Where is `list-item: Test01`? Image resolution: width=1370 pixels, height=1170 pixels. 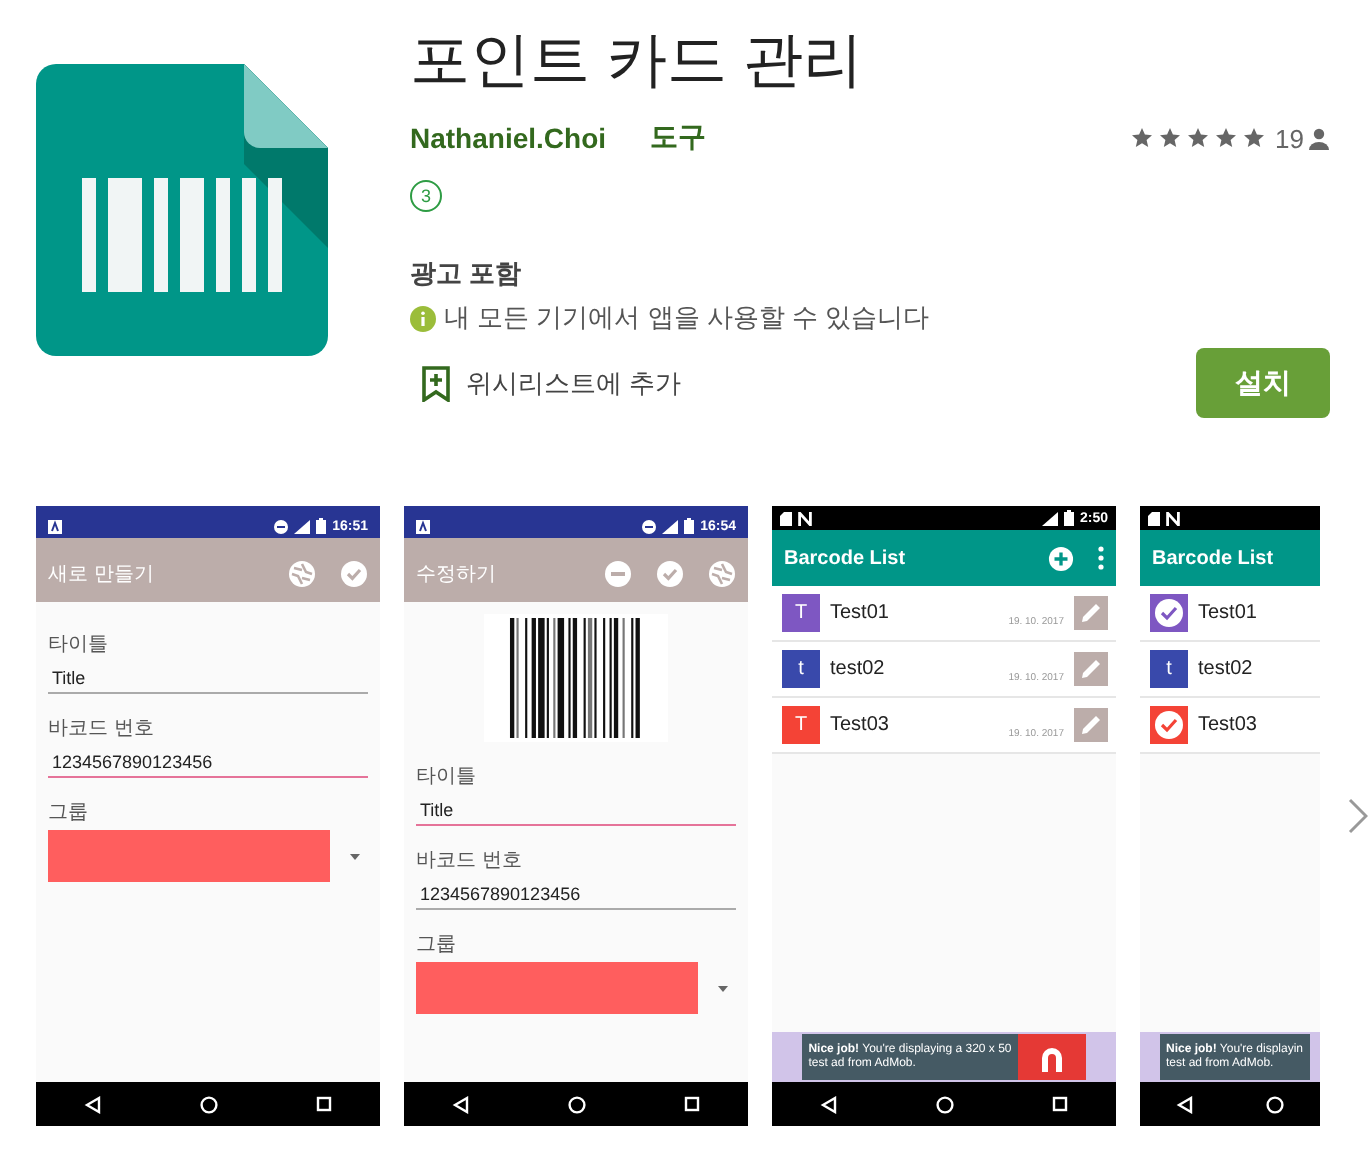 list-item: Test01 is located at coordinates (1230, 614).